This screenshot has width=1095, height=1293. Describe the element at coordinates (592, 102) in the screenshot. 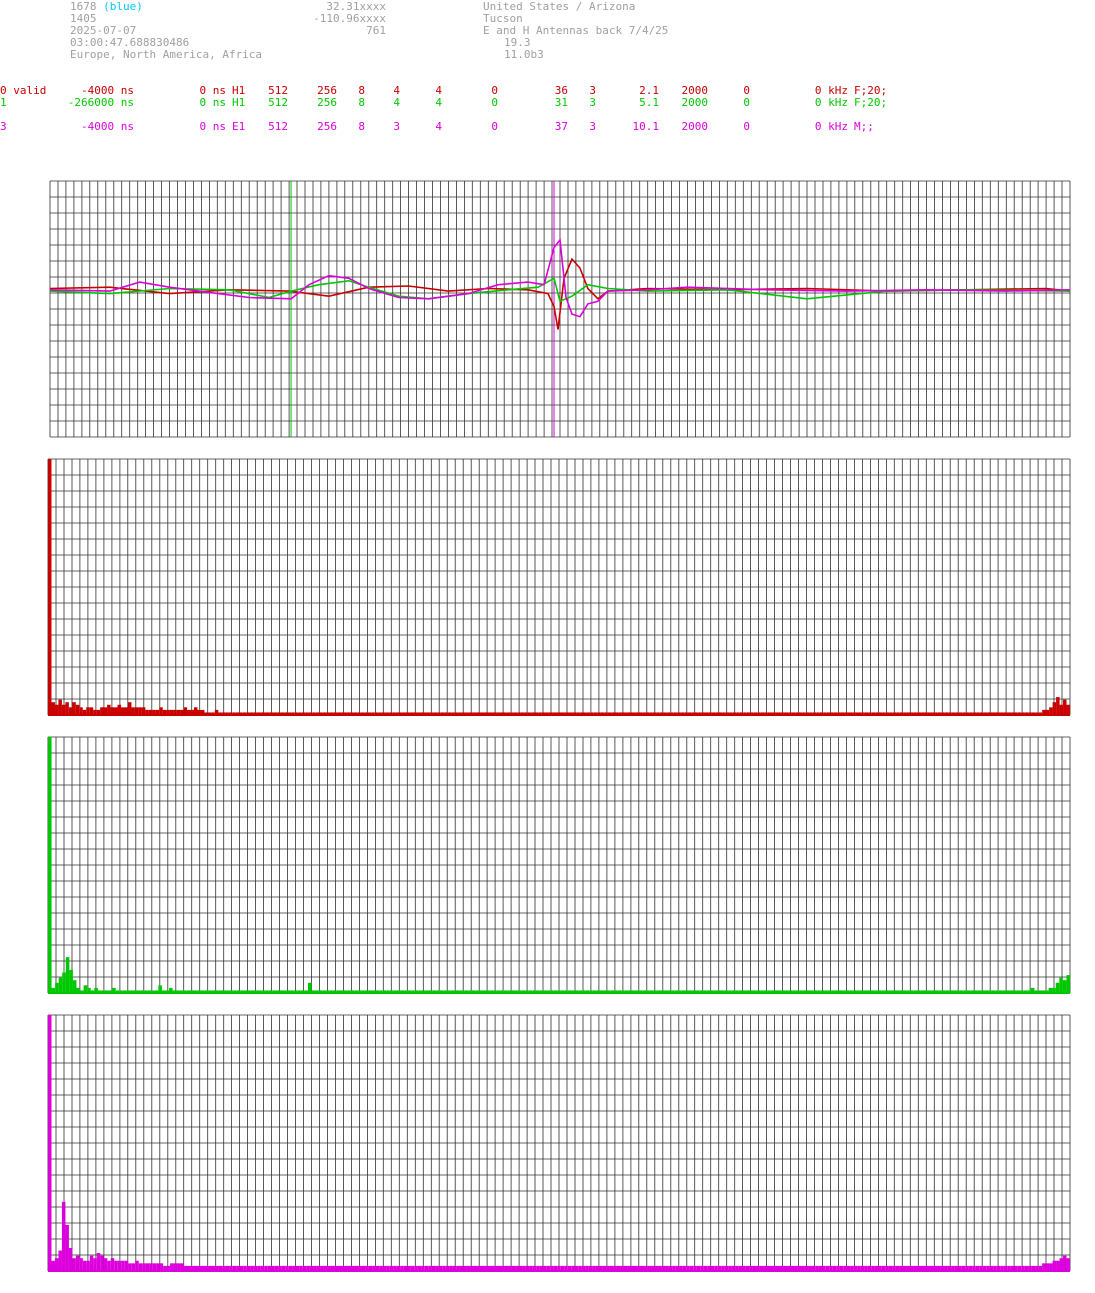

I see `channel-1-c8: 3` at that location.